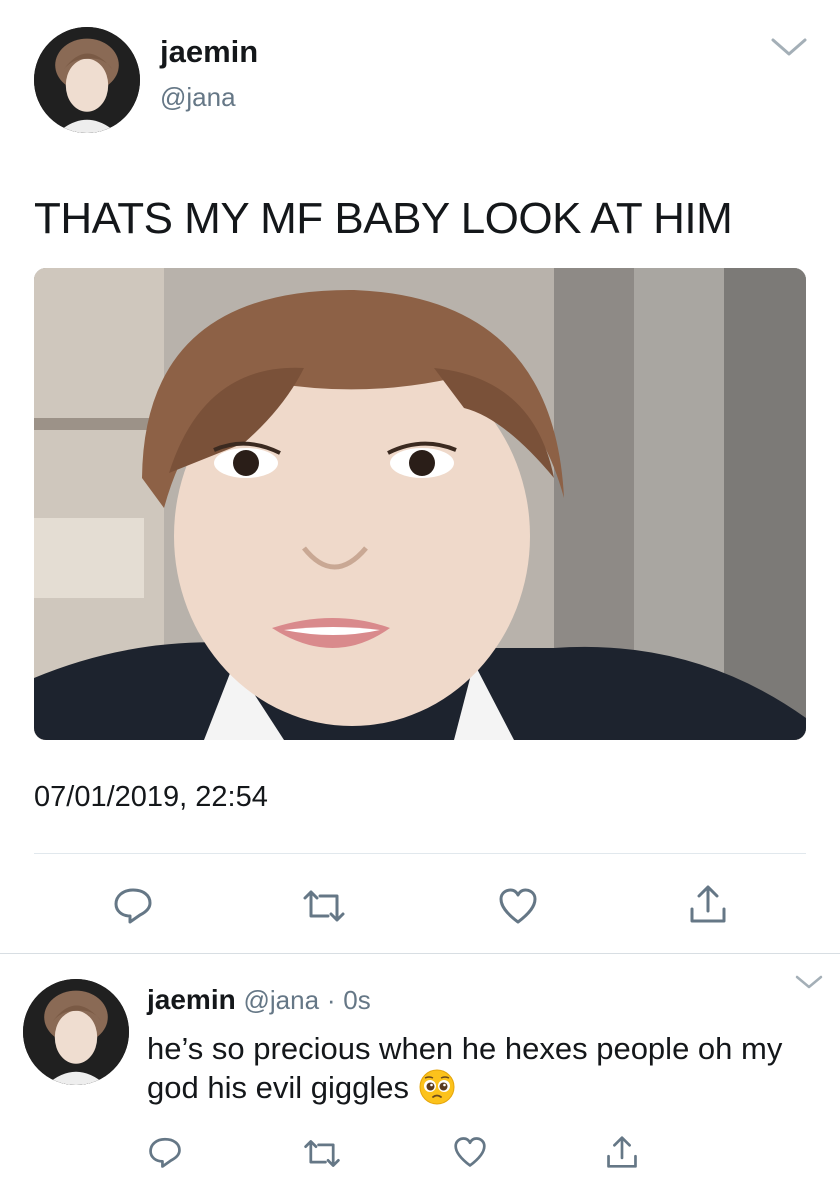 This screenshot has width=840, height=1200. I want to click on reply-author-handle: @jana, so click(281, 1000).